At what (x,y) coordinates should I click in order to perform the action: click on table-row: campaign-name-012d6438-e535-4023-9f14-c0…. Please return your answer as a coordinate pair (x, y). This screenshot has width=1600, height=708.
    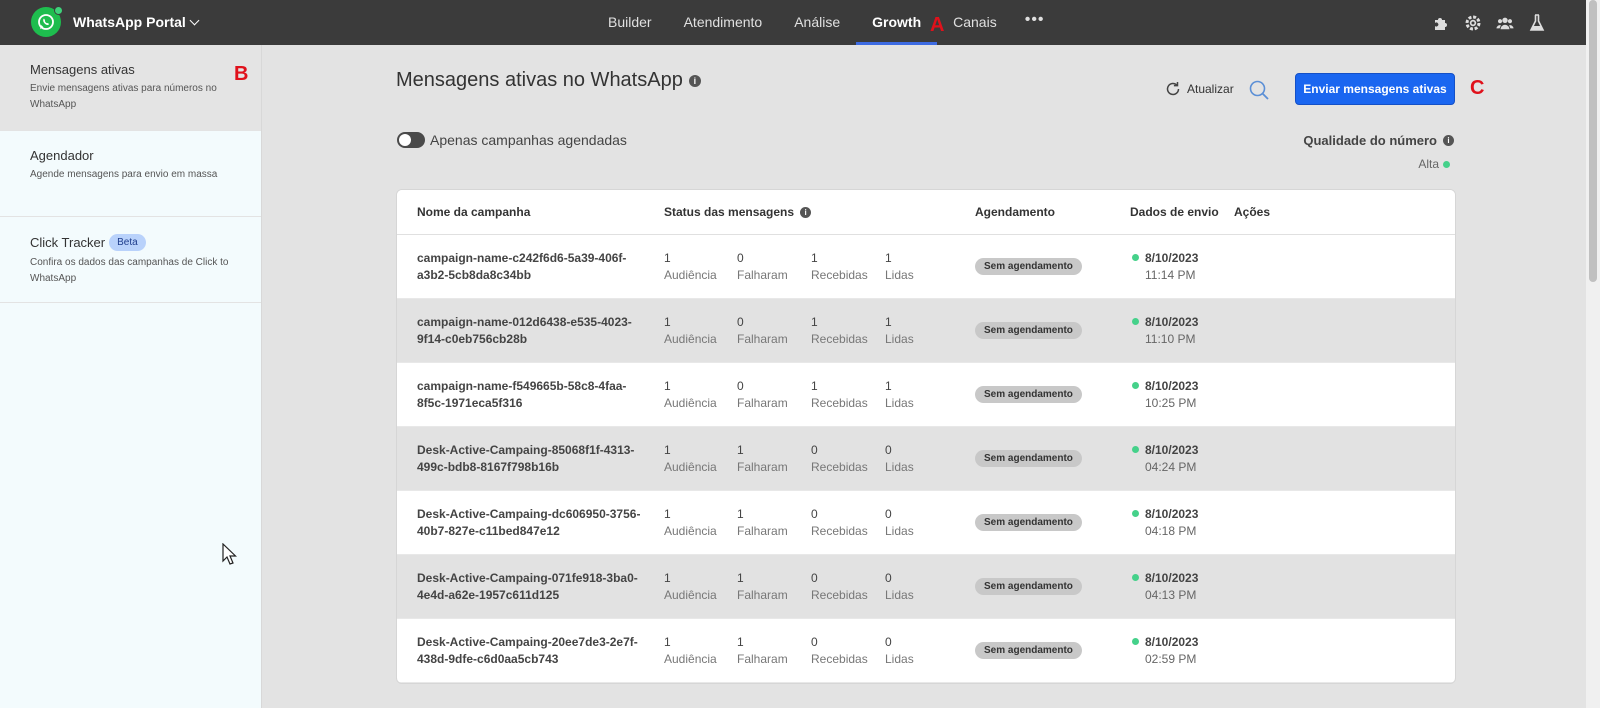
    Looking at the image, I should click on (926, 331).